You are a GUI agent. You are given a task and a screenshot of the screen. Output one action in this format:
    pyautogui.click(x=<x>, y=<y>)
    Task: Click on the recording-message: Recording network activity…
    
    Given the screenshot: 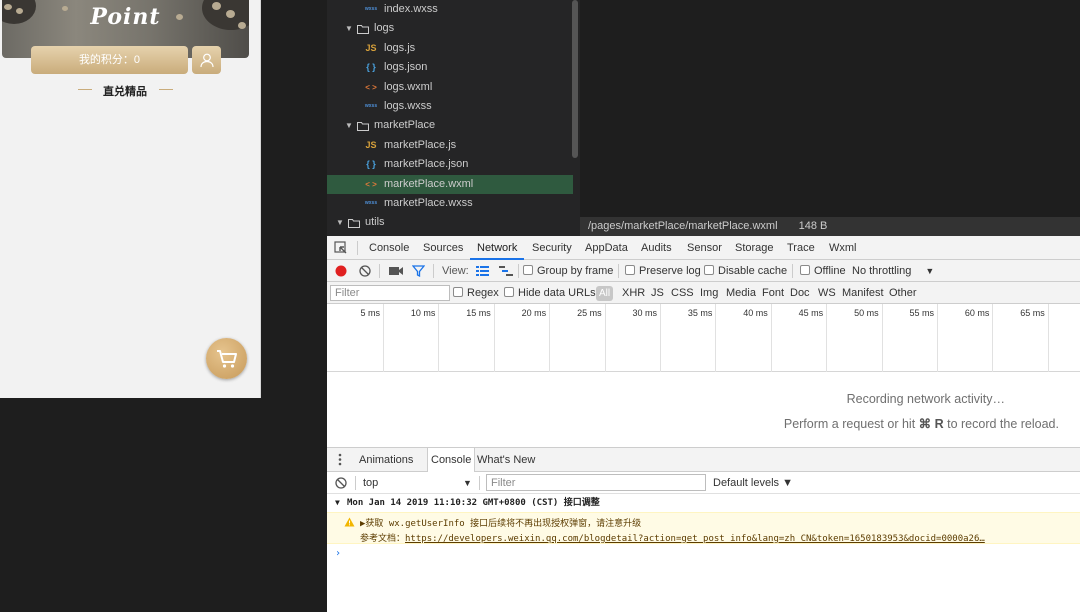 What is the action you would take?
    pyautogui.click(x=925, y=399)
    